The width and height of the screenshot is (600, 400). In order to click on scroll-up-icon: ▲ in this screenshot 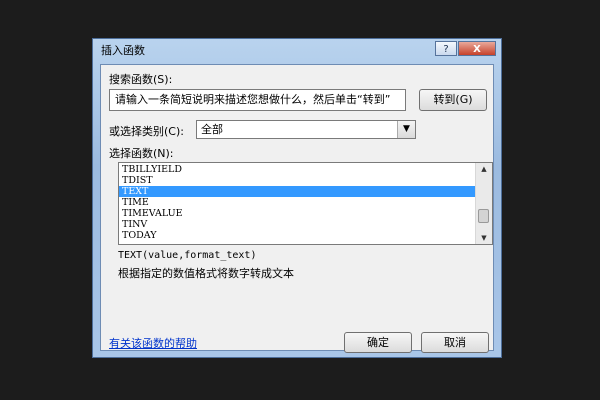, I will do `click(484, 169)`.